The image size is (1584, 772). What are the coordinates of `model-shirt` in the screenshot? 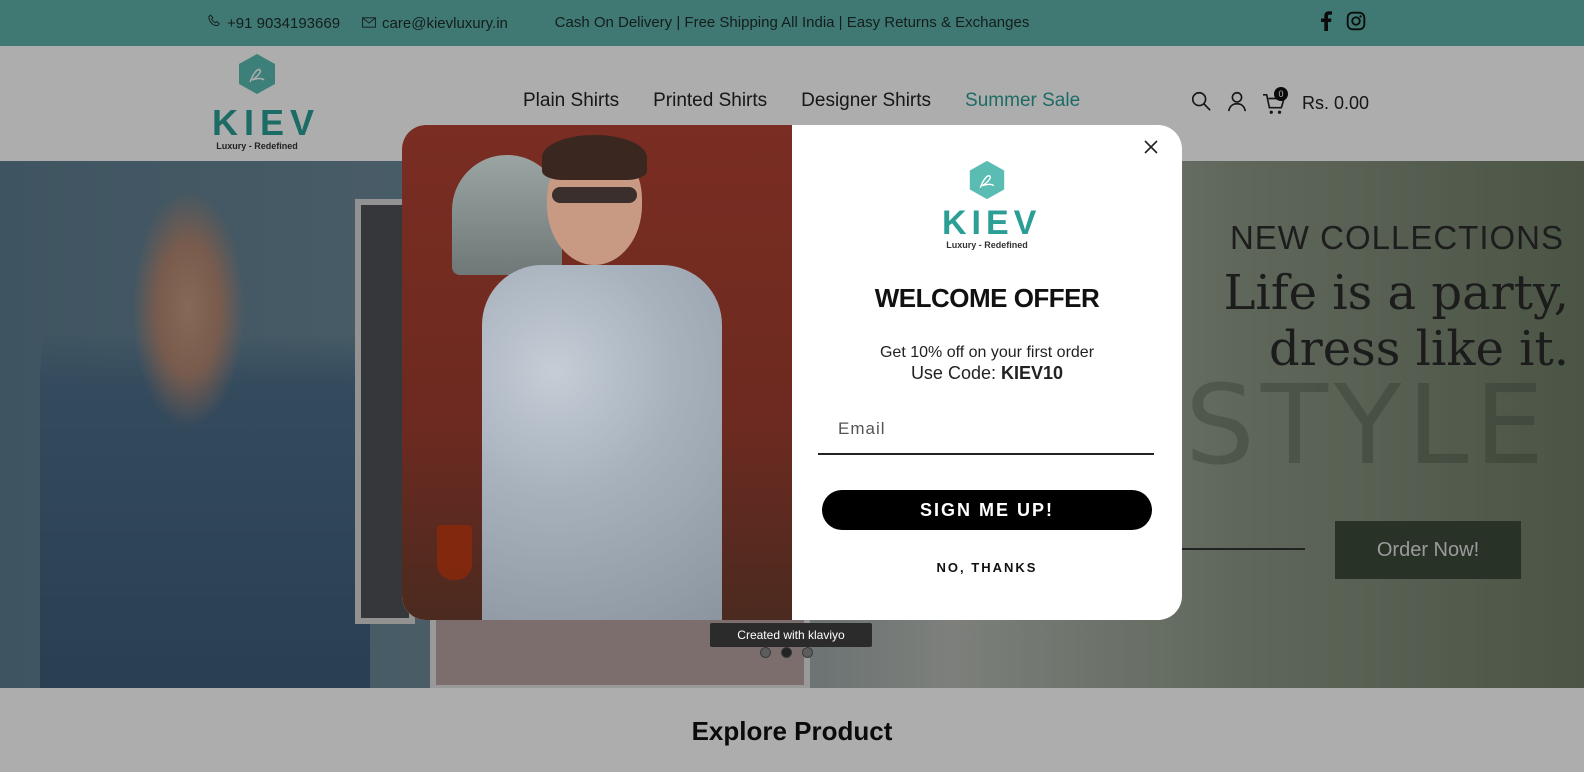 It's located at (602, 442).